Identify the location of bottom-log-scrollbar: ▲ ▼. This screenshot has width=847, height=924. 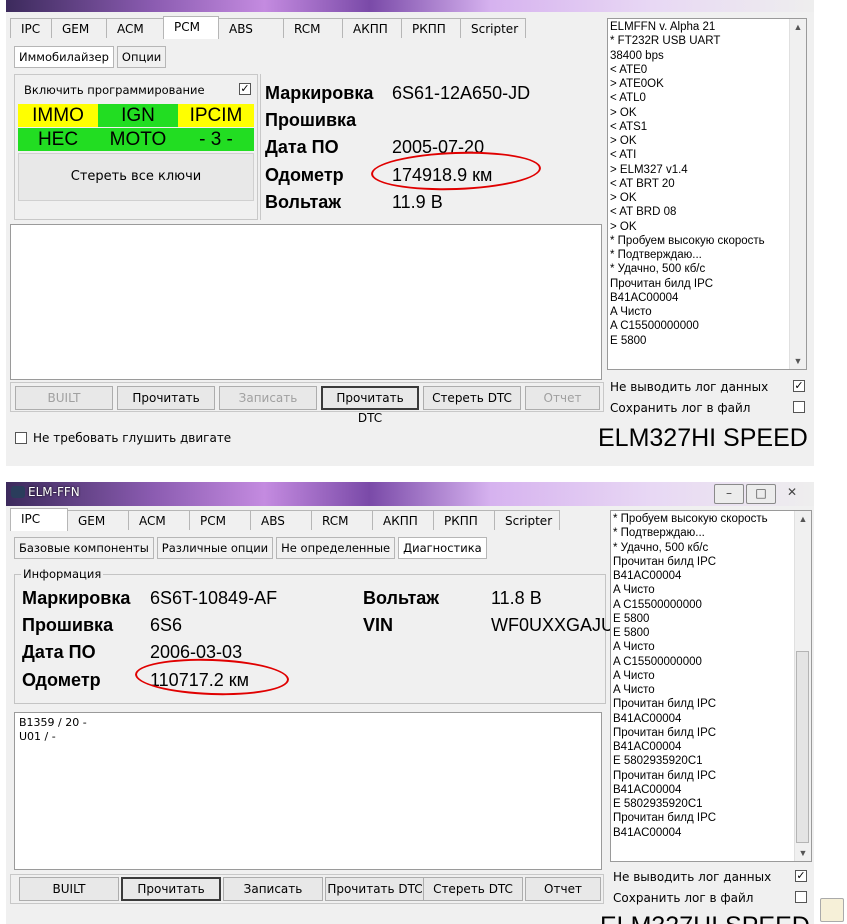
(802, 686).